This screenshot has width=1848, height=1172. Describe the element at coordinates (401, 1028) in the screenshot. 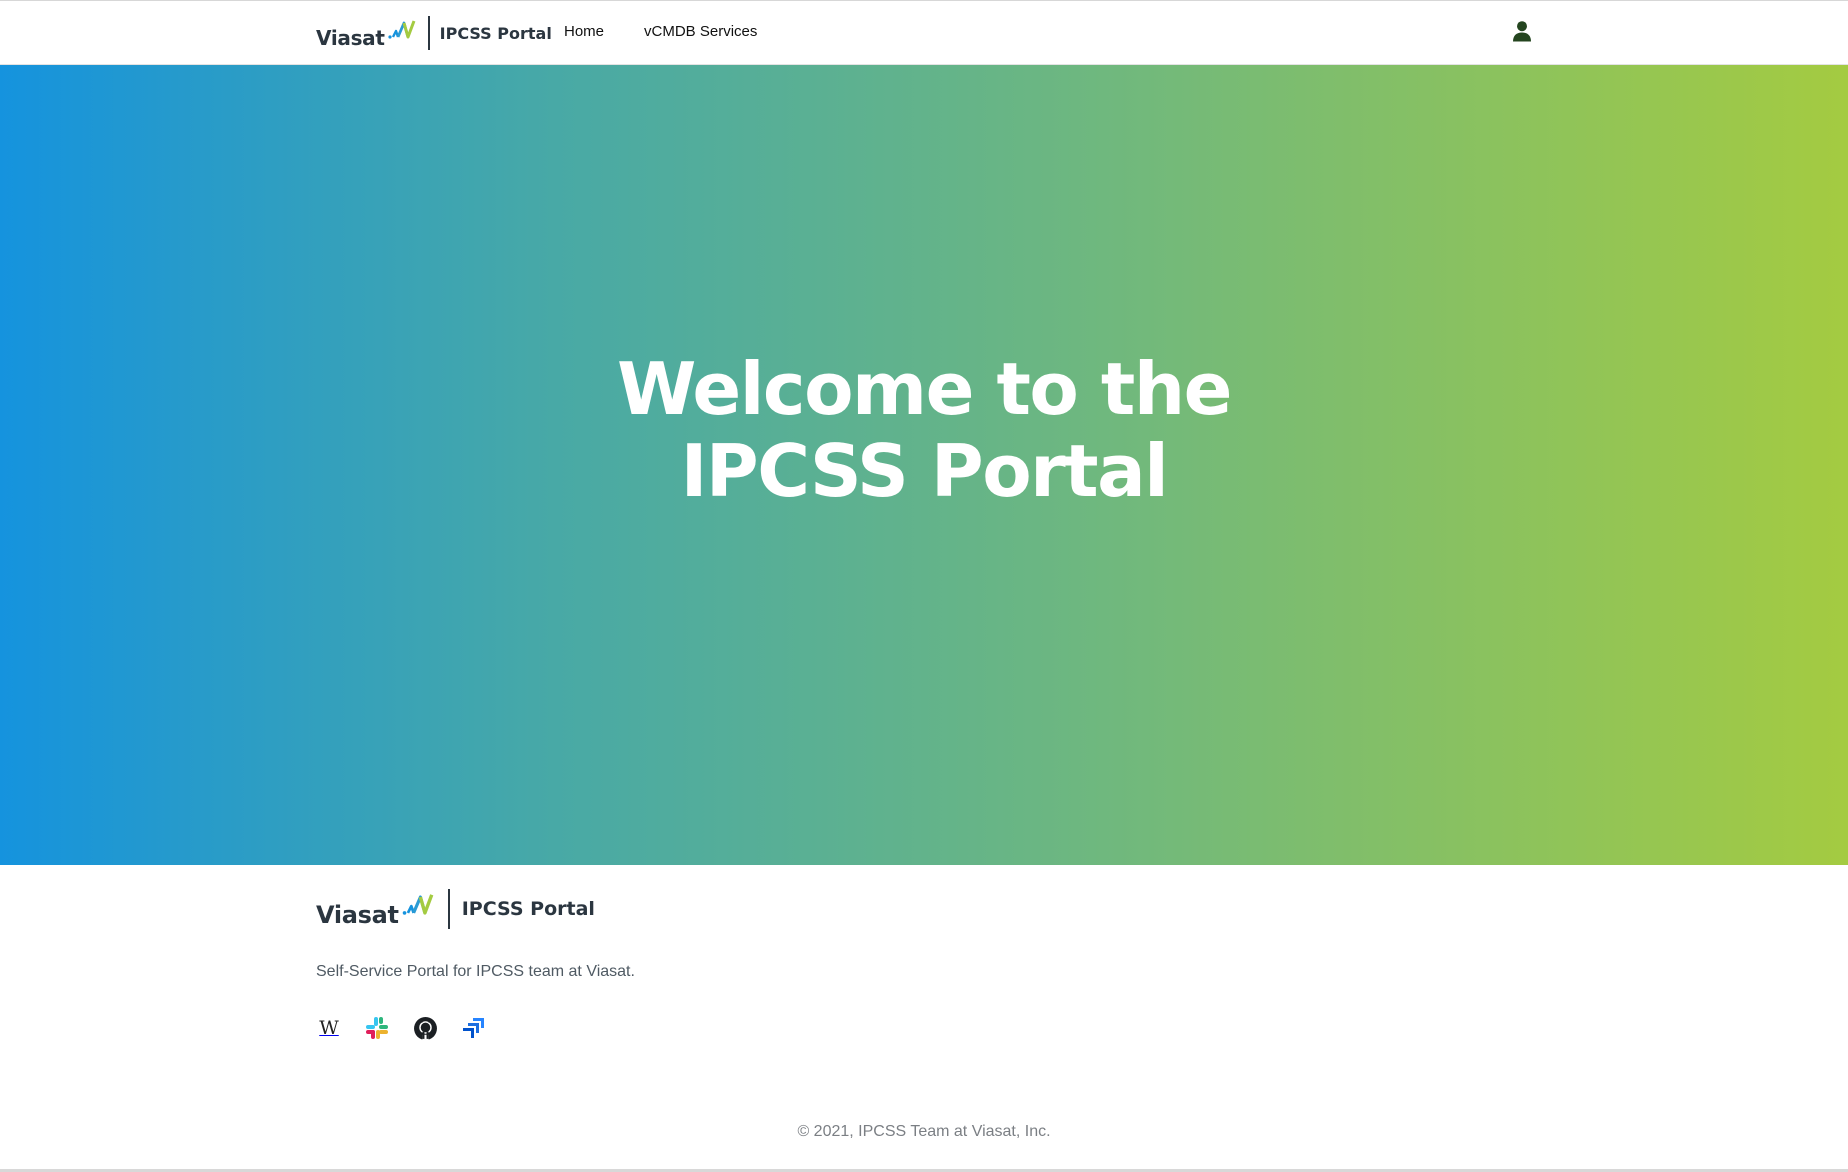

I see `social-links: W` at that location.